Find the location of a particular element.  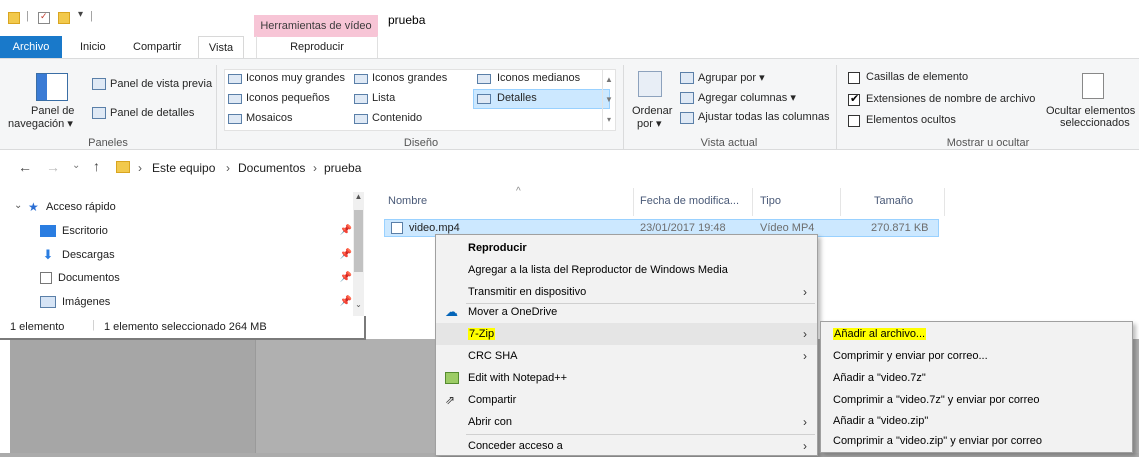

window-edge is located at coordinates (5, 396).